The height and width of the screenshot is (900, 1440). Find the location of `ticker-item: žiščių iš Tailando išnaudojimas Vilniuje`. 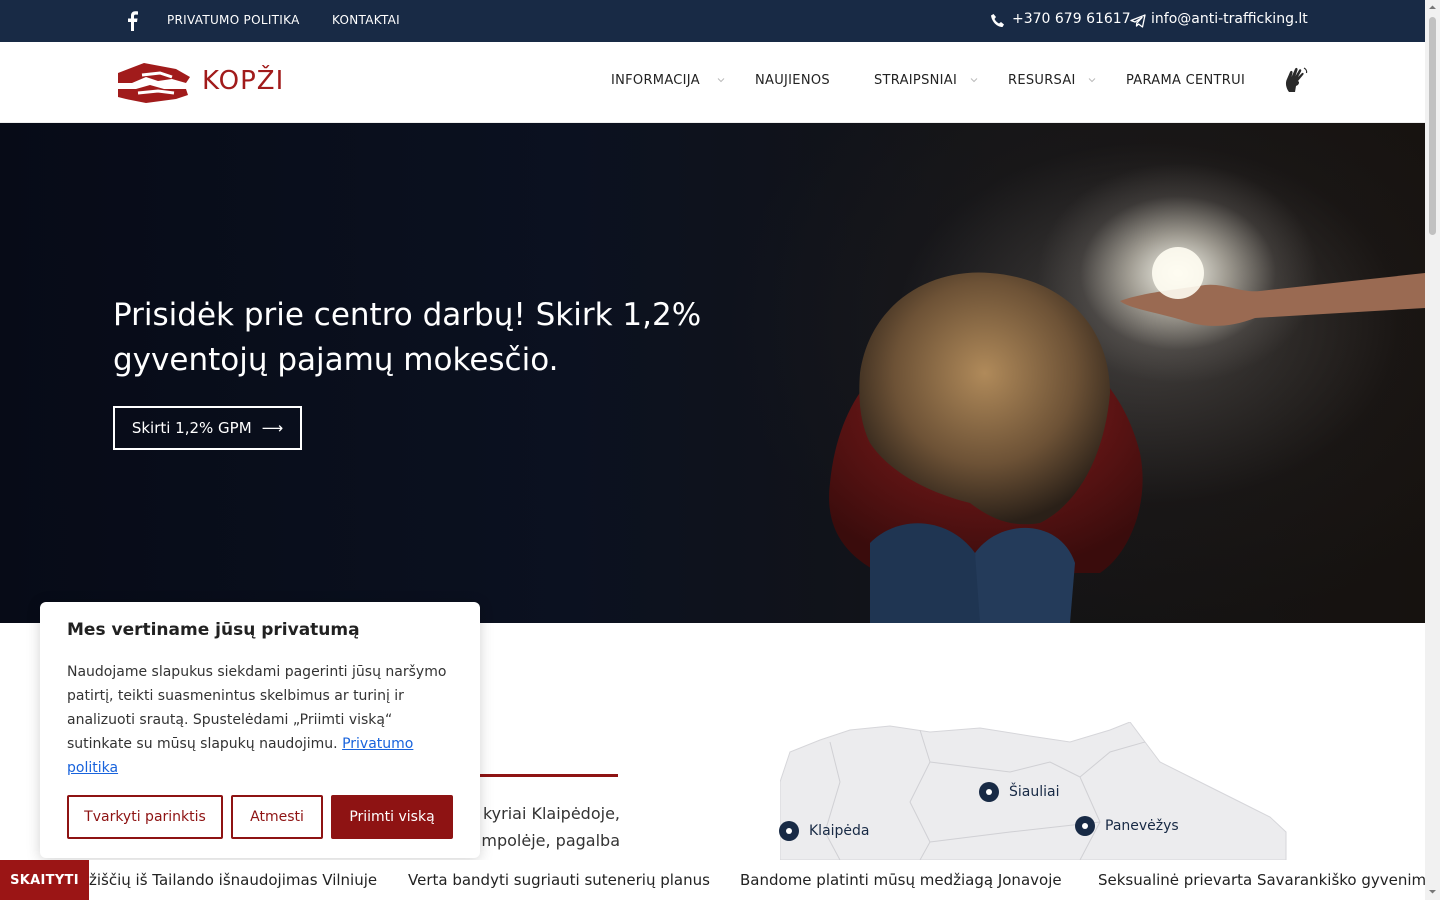

ticker-item: žiščių iš Tailando išnaudojimas Vilniuje is located at coordinates (233, 880).